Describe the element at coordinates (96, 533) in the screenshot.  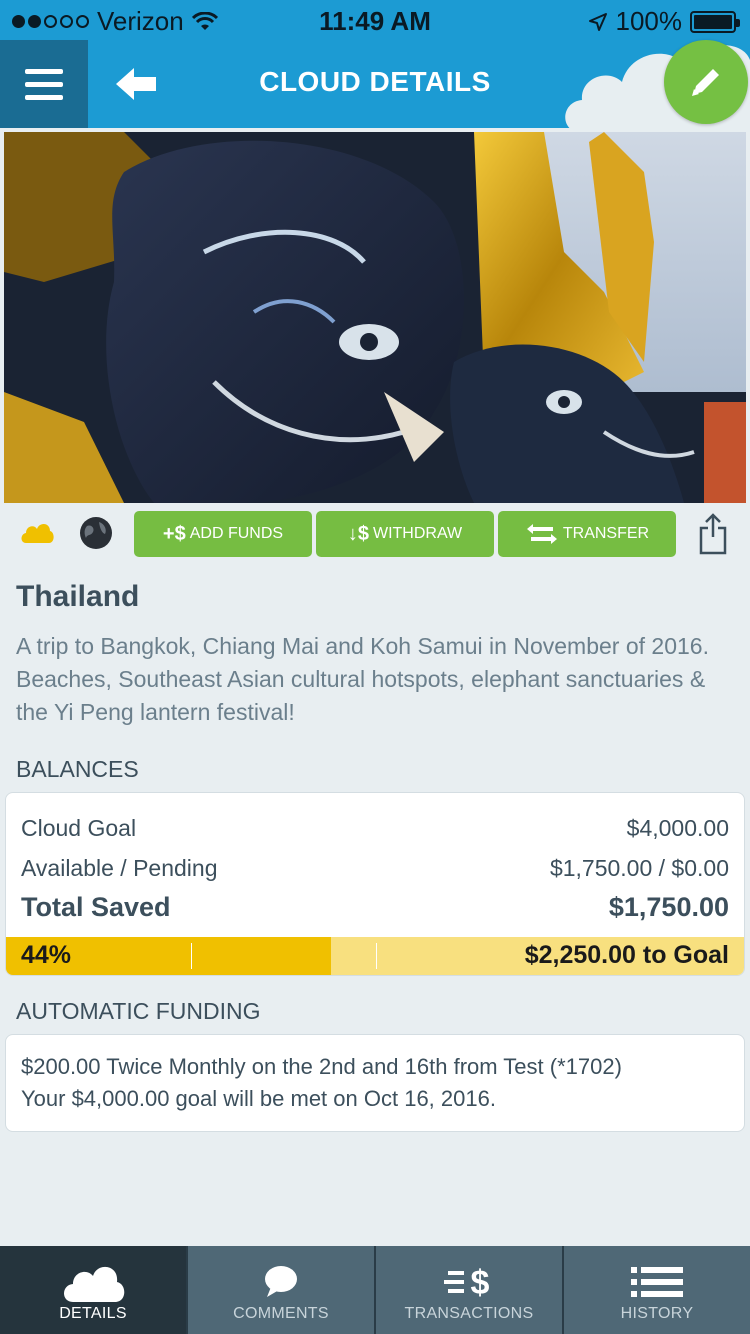
I see `globe-icon` at that location.